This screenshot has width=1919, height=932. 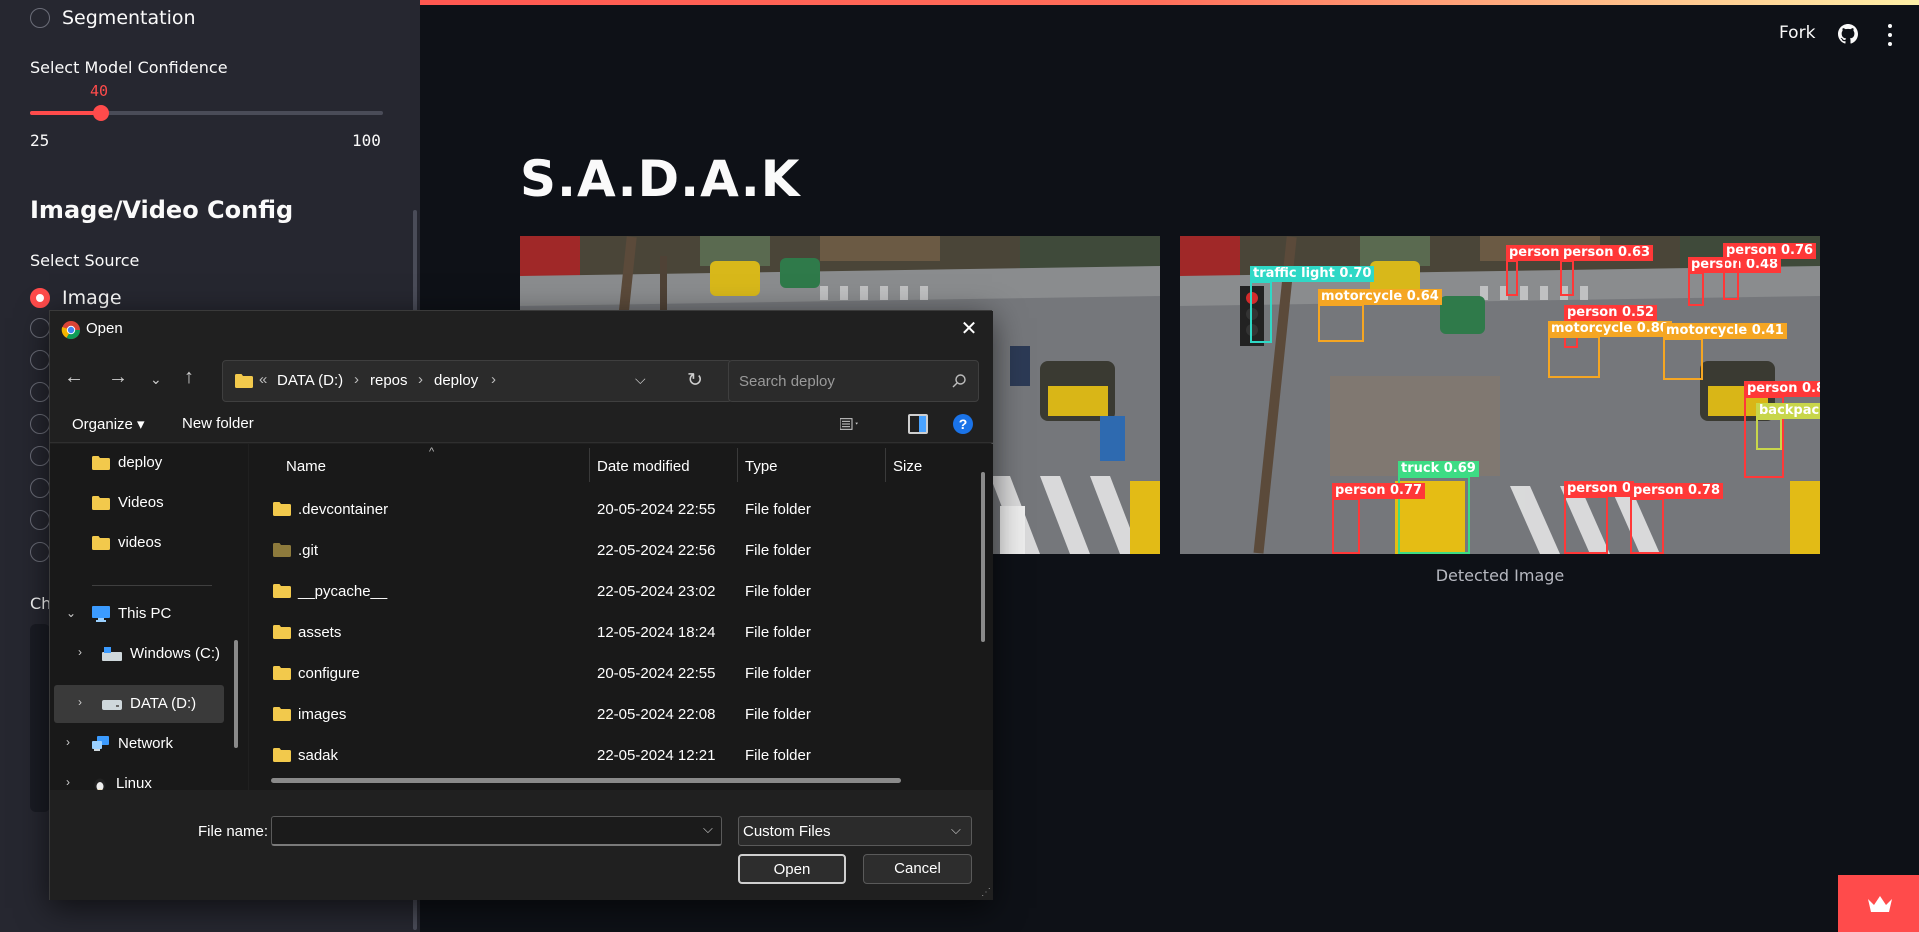 What do you see at coordinates (101, 613) in the screenshot?
I see `monitor-icon` at bounding box center [101, 613].